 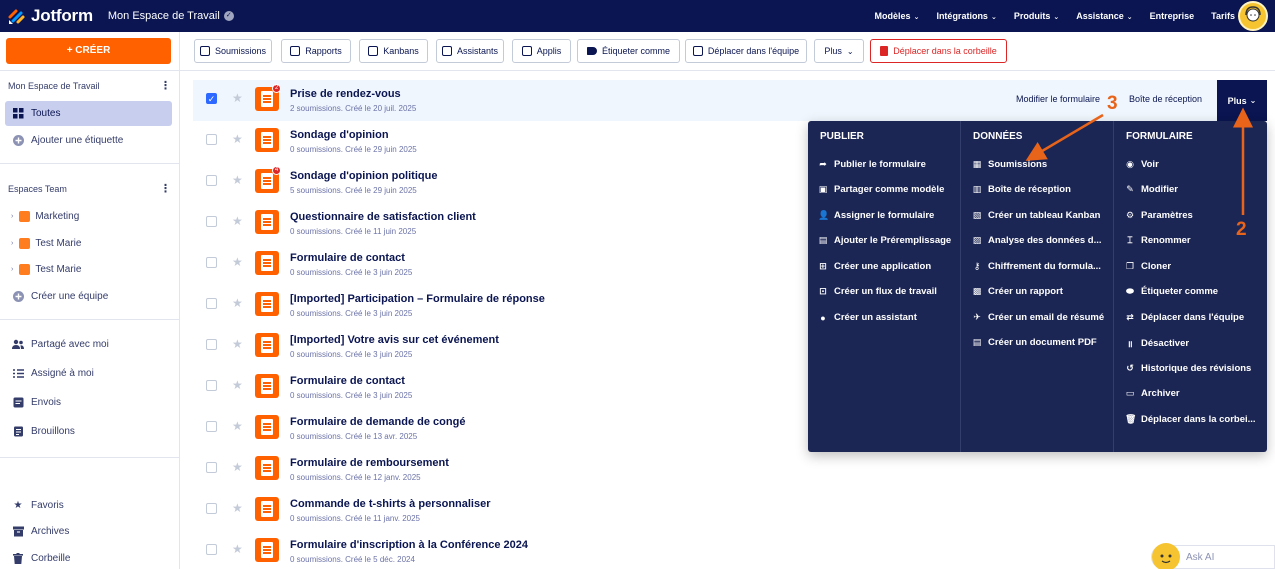 I want to click on menu-item-archive: ▭ Archiver, so click(x=1152, y=393).